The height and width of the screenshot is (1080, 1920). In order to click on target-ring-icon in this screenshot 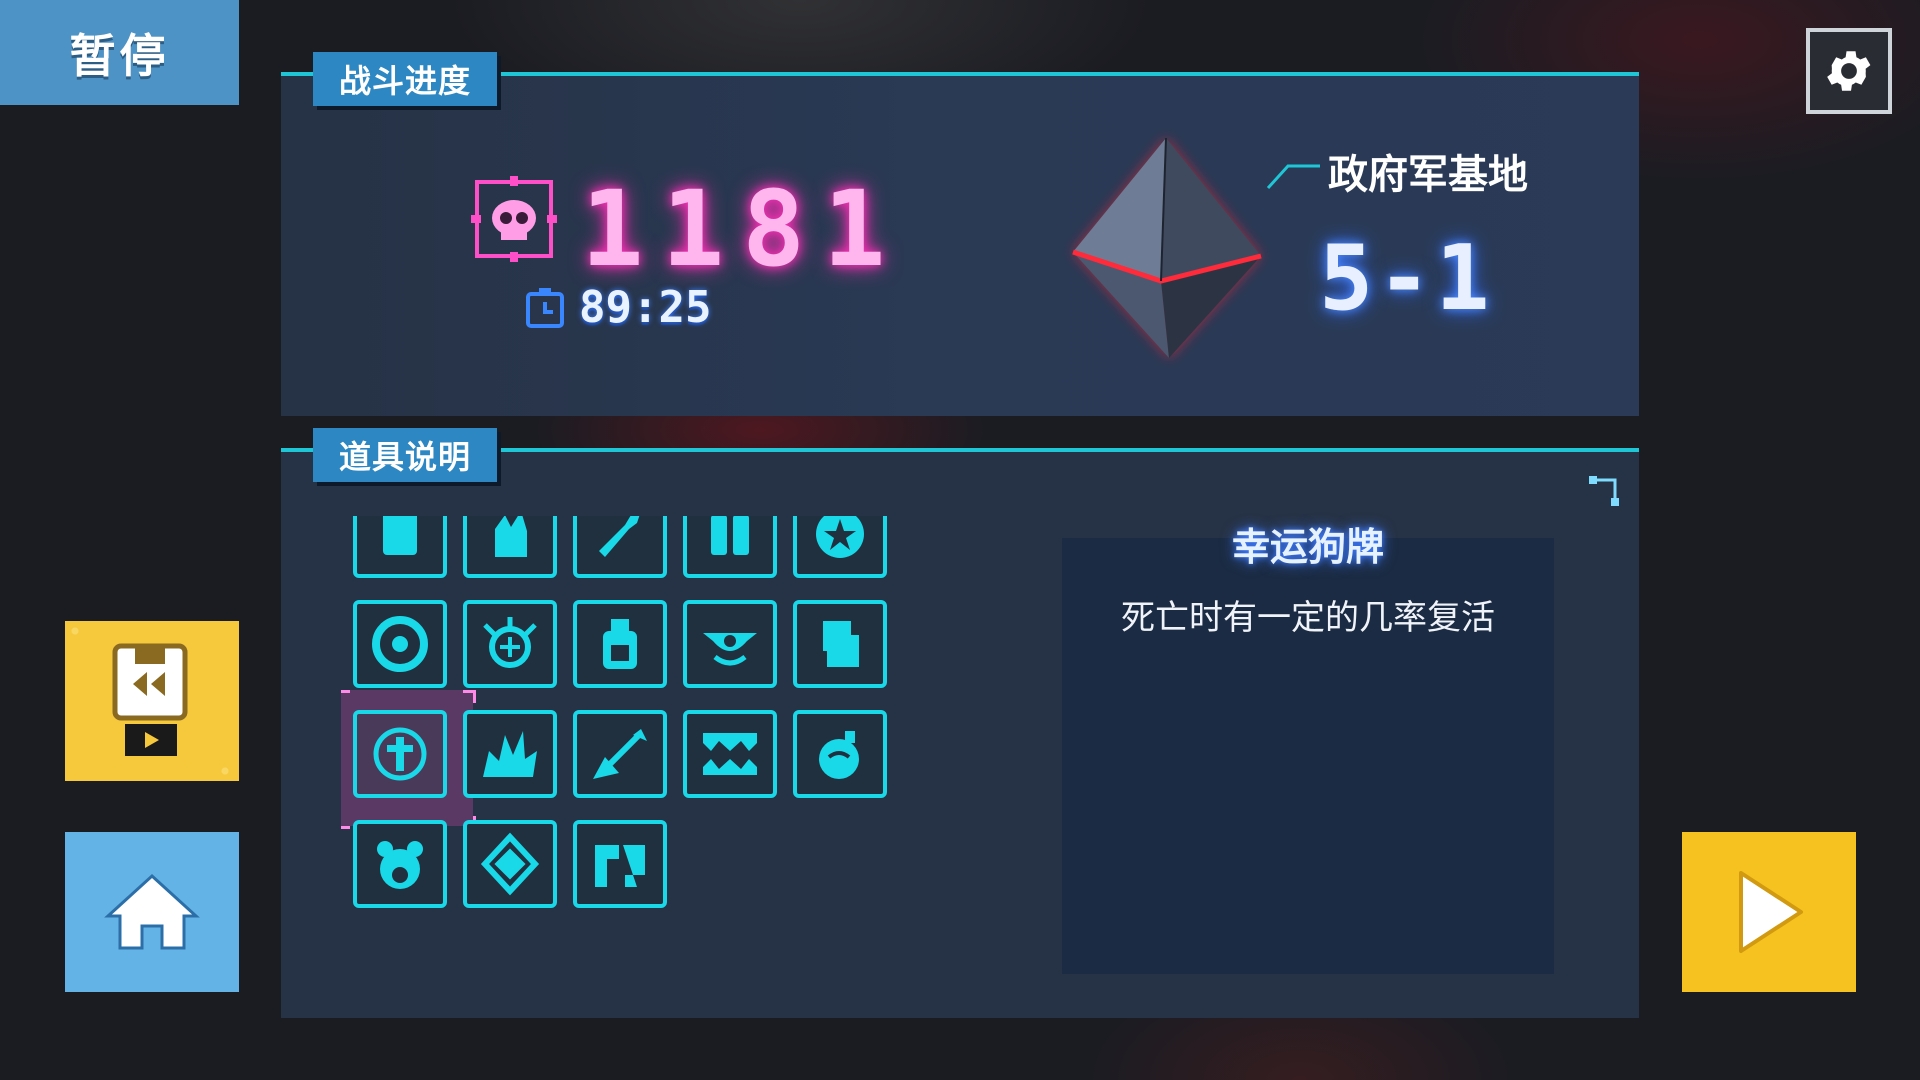, I will do `click(400, 644)`.